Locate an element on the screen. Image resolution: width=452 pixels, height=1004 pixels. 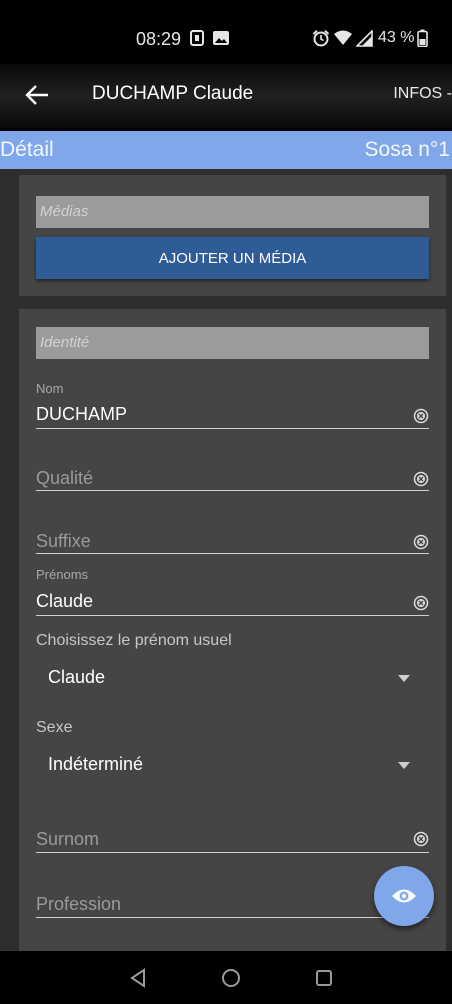
prenoms-label: Prénoms is located at coordinates (62, 574).